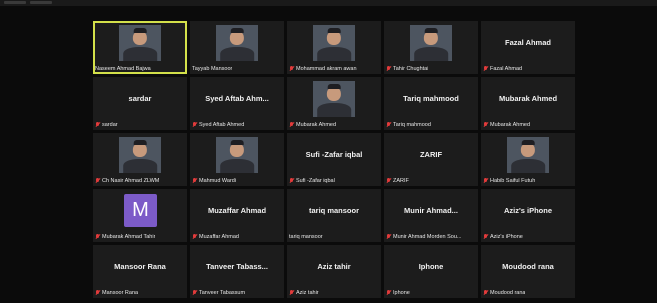  I want to click on participant-display-name: Tariq mahmood, so click(431, 98).